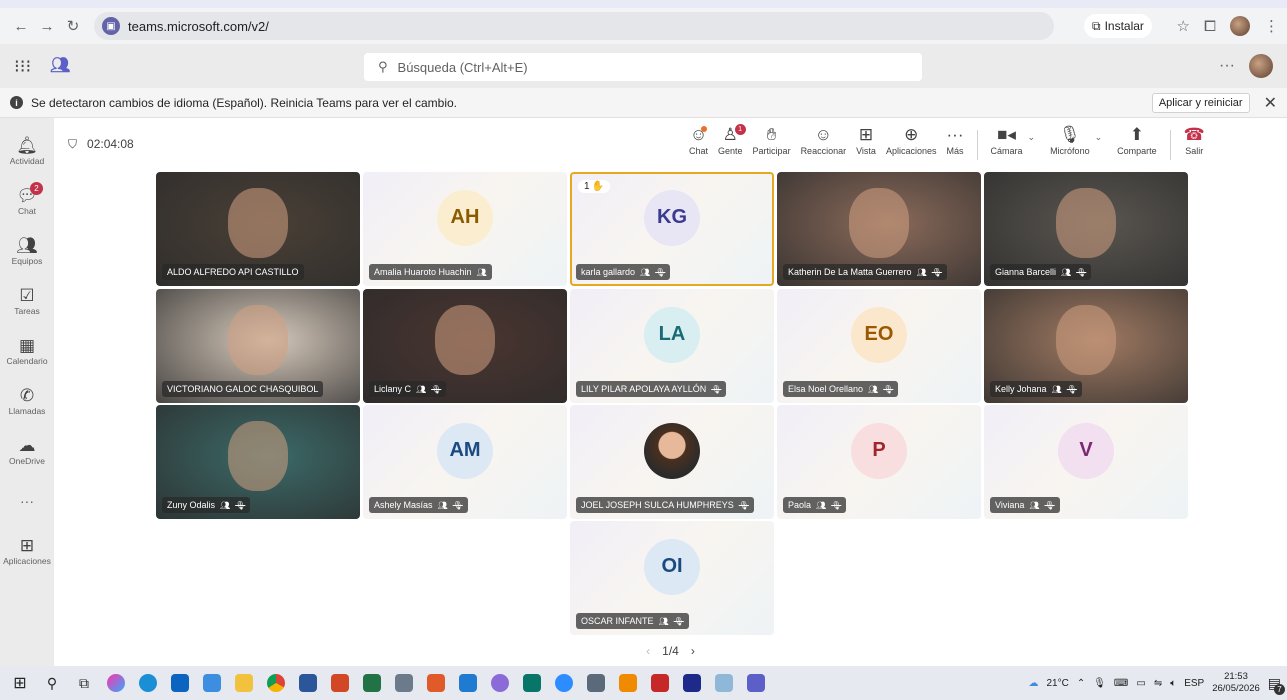  What do you see at coordinates (1099, 137) in the screenshot?
I see `mic-options-chevron-icon: ⌄` at bounding box center [1099, 137].